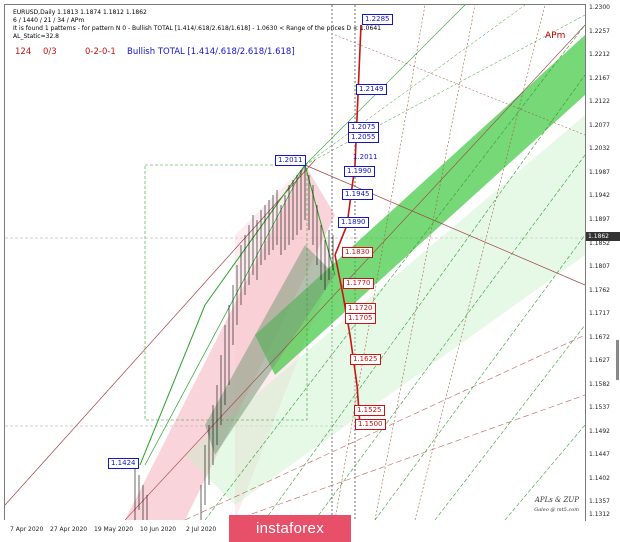  Describe the element at coordinates (603, 236) in the screenshot. I see `current-price-badge: 1.1862` at that location.